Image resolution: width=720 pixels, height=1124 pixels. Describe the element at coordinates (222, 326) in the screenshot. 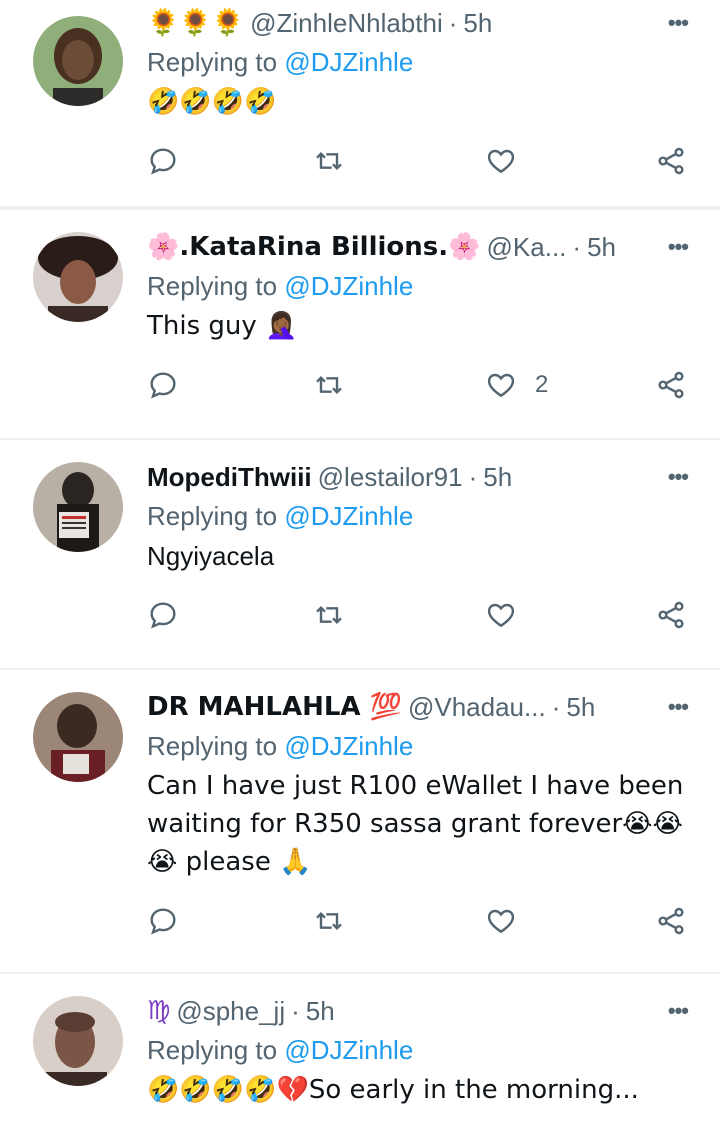

I see `tweet-text: This guy 🤦🏾‍♀️` at that location.